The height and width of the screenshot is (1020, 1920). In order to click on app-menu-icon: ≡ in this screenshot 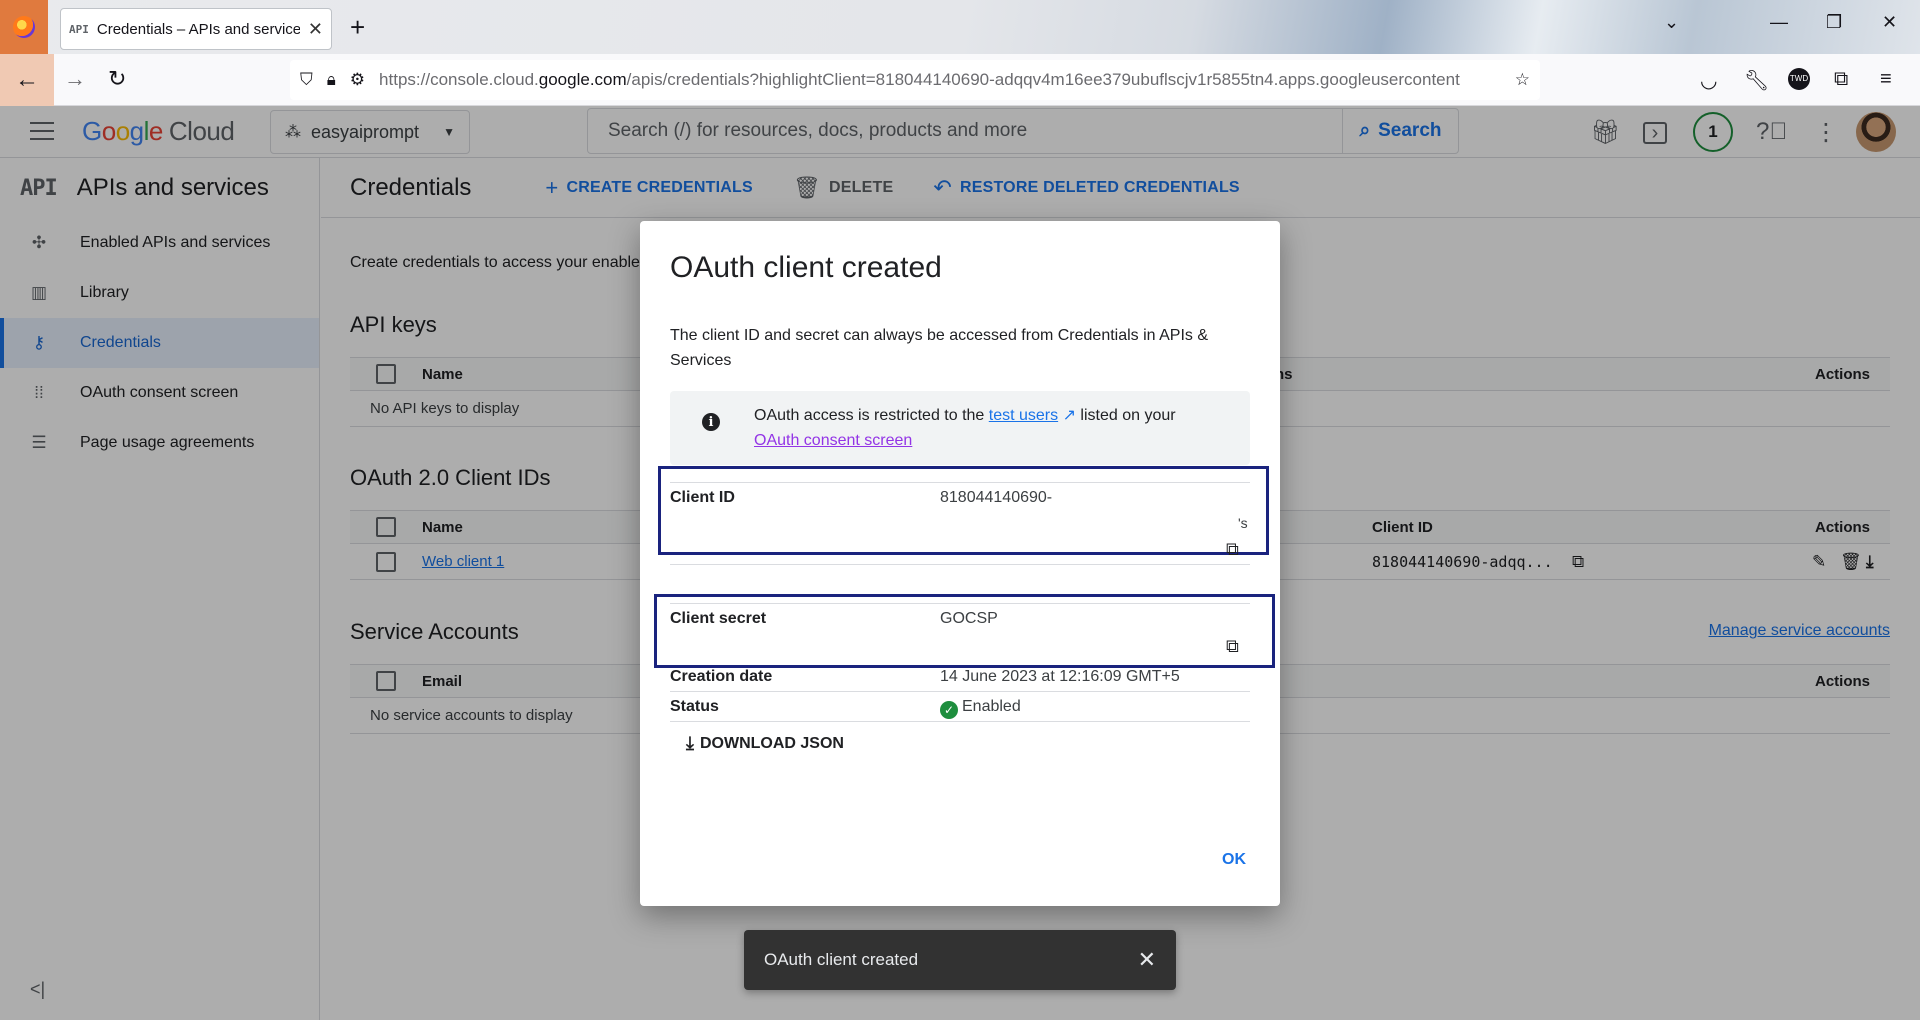, I will do `click(1886, 79)`.